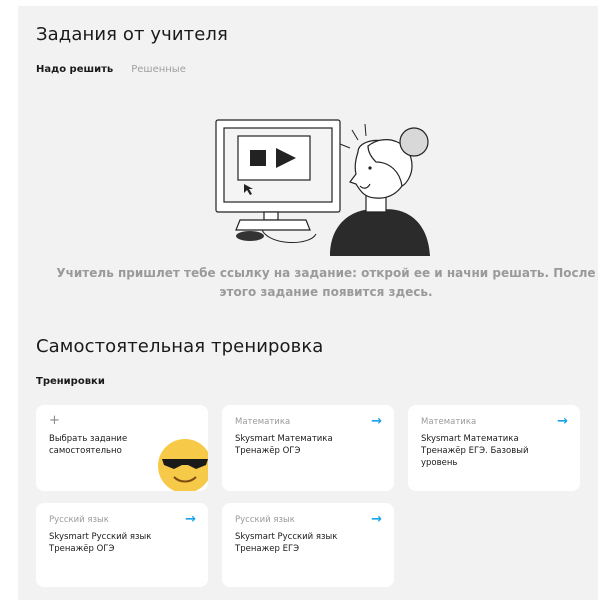 This screenshot has width=601, height=602. I want to click on card-title: Skysmart Русский язык Тренажёр ОГЭ, so click(100, 543).